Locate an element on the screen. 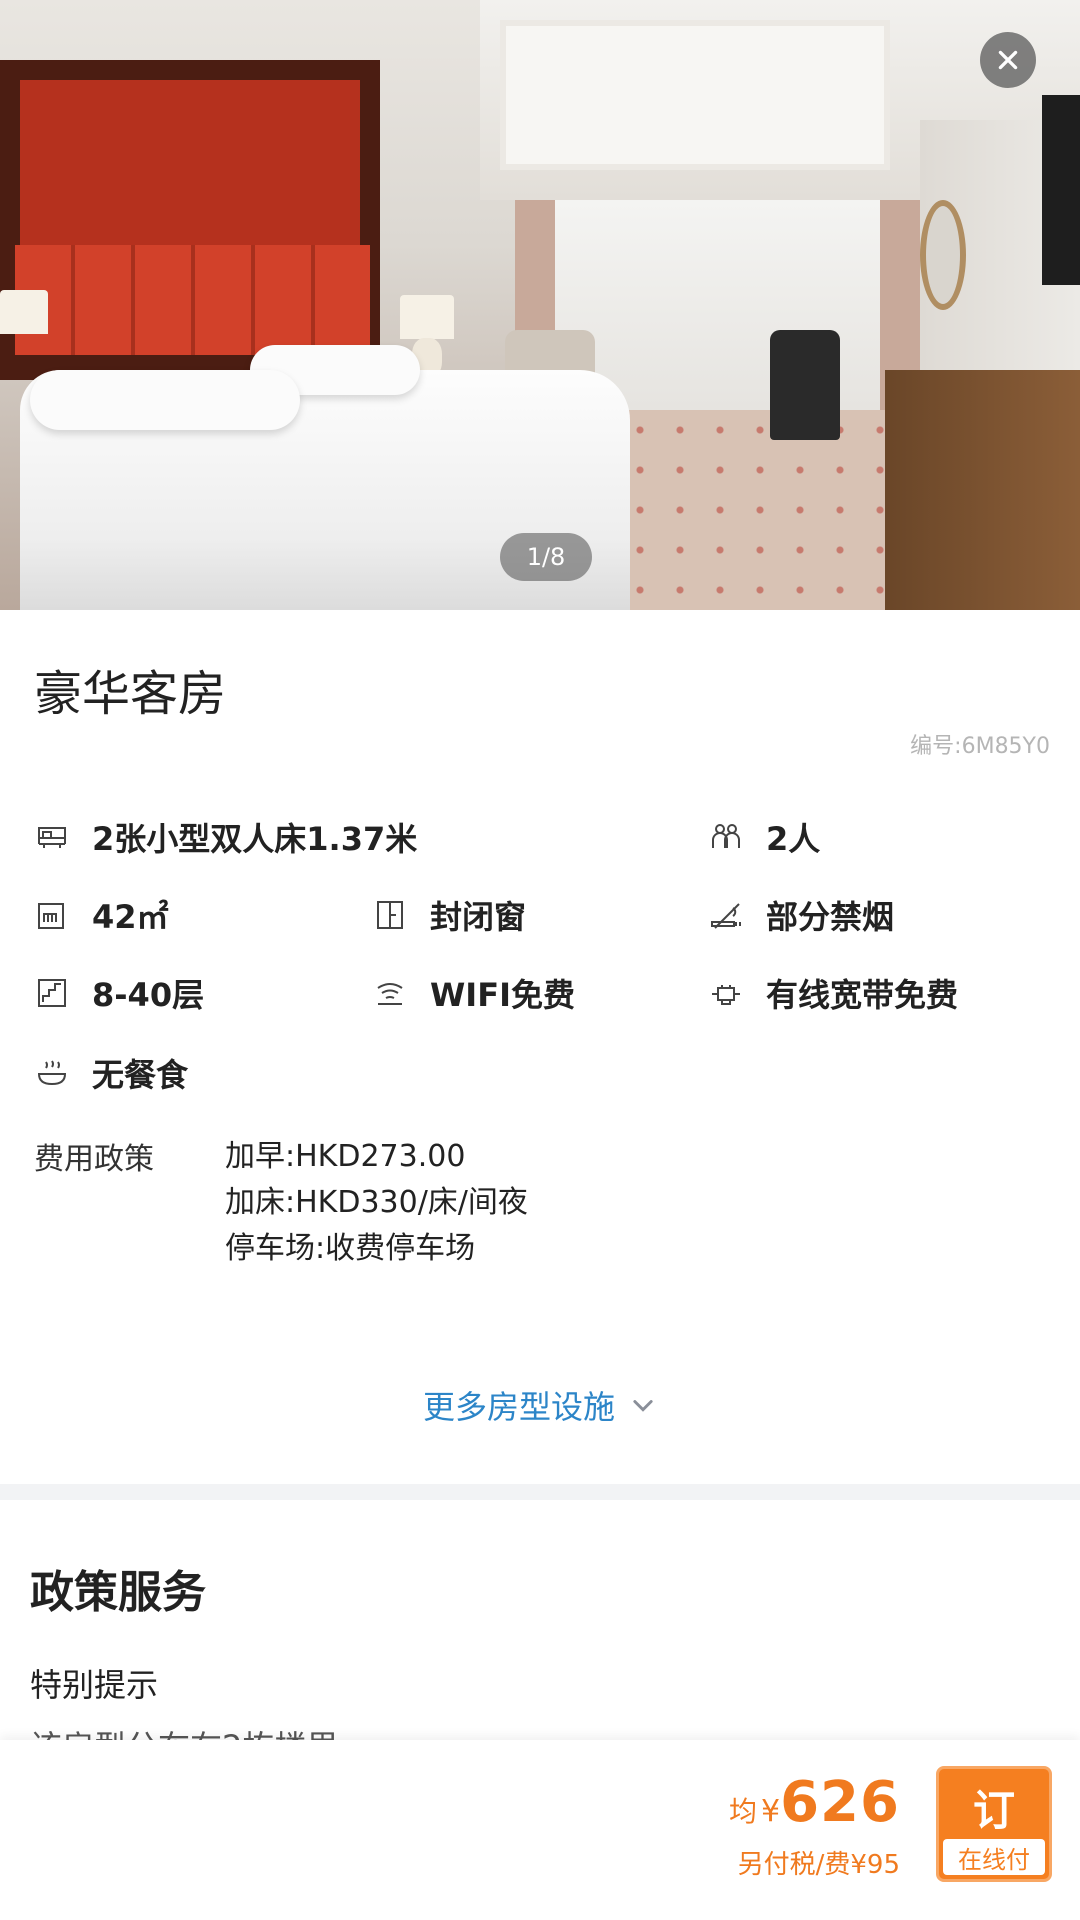 This screenshot has width=1080, height=1920. facility-occupancy: 2人 is located at coordinates (764, 837).